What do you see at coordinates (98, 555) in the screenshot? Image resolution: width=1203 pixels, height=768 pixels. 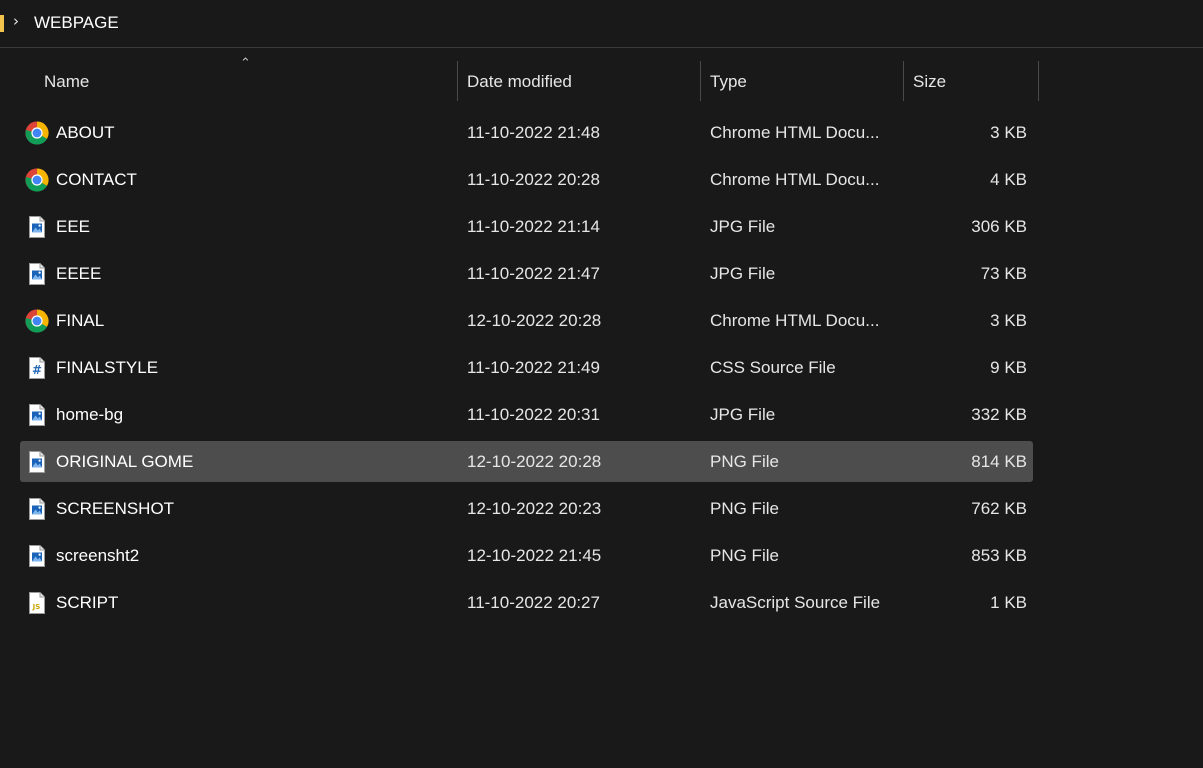 I see `file-name: screensht2` at bounding box center [98, 555].